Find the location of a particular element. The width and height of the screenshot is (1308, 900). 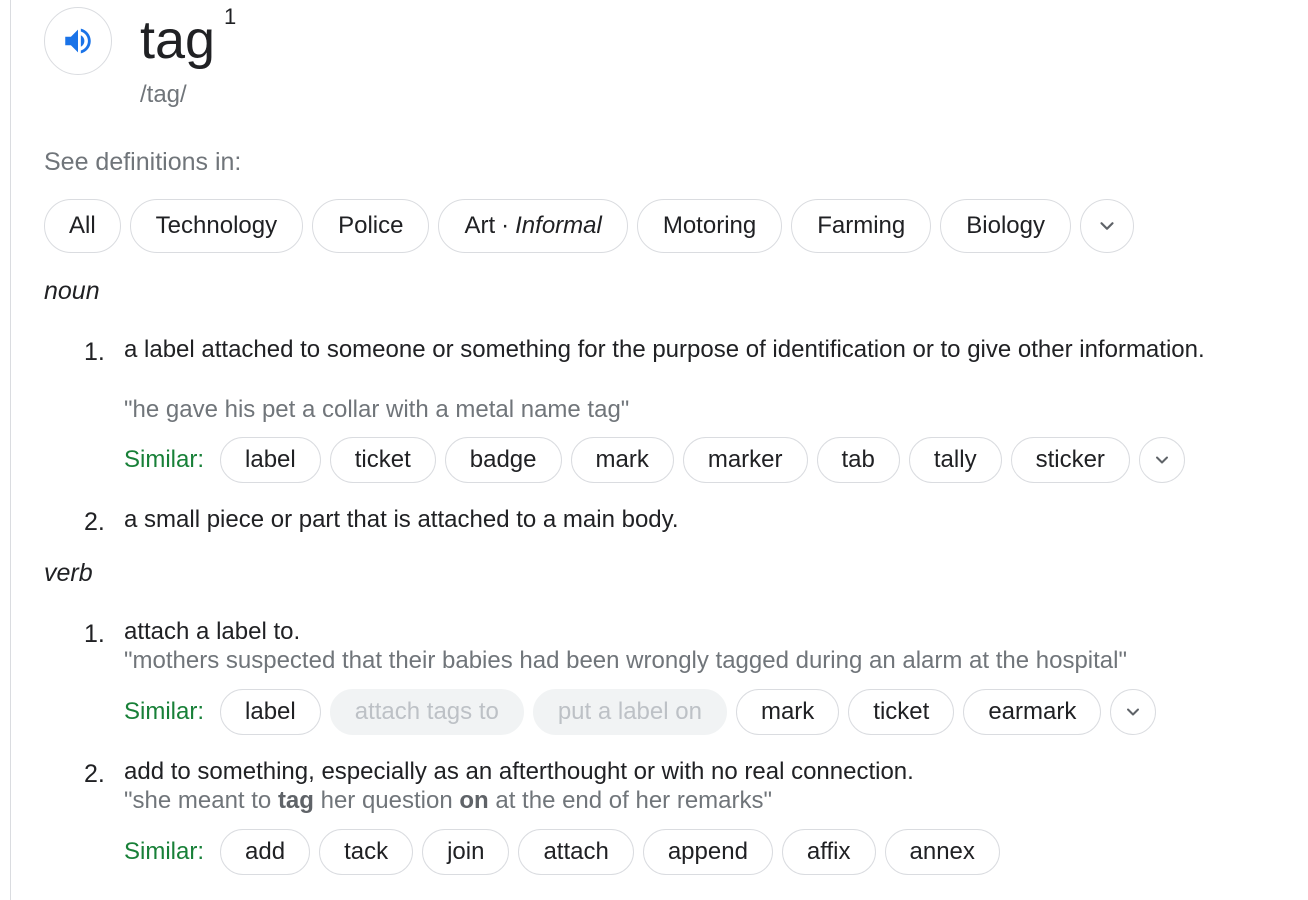

more-domains-button is located at coordinates (1106, 226).